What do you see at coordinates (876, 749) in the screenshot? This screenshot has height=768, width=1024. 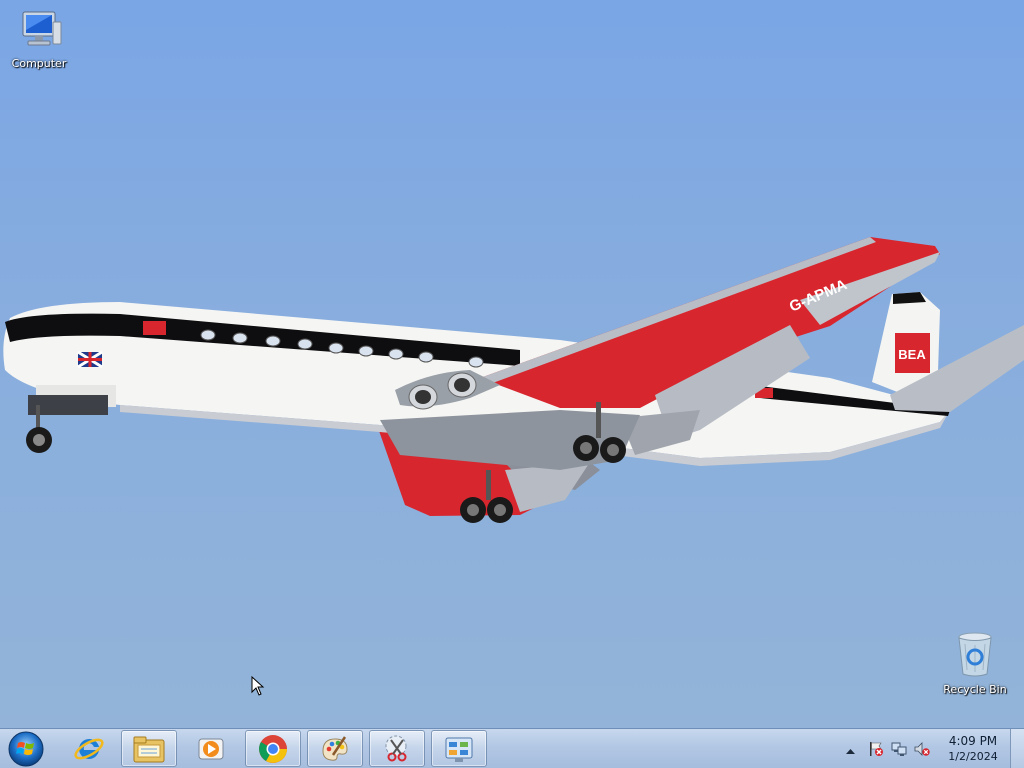 I see `action-center-flag-icon` at bounding box center [876, 749].